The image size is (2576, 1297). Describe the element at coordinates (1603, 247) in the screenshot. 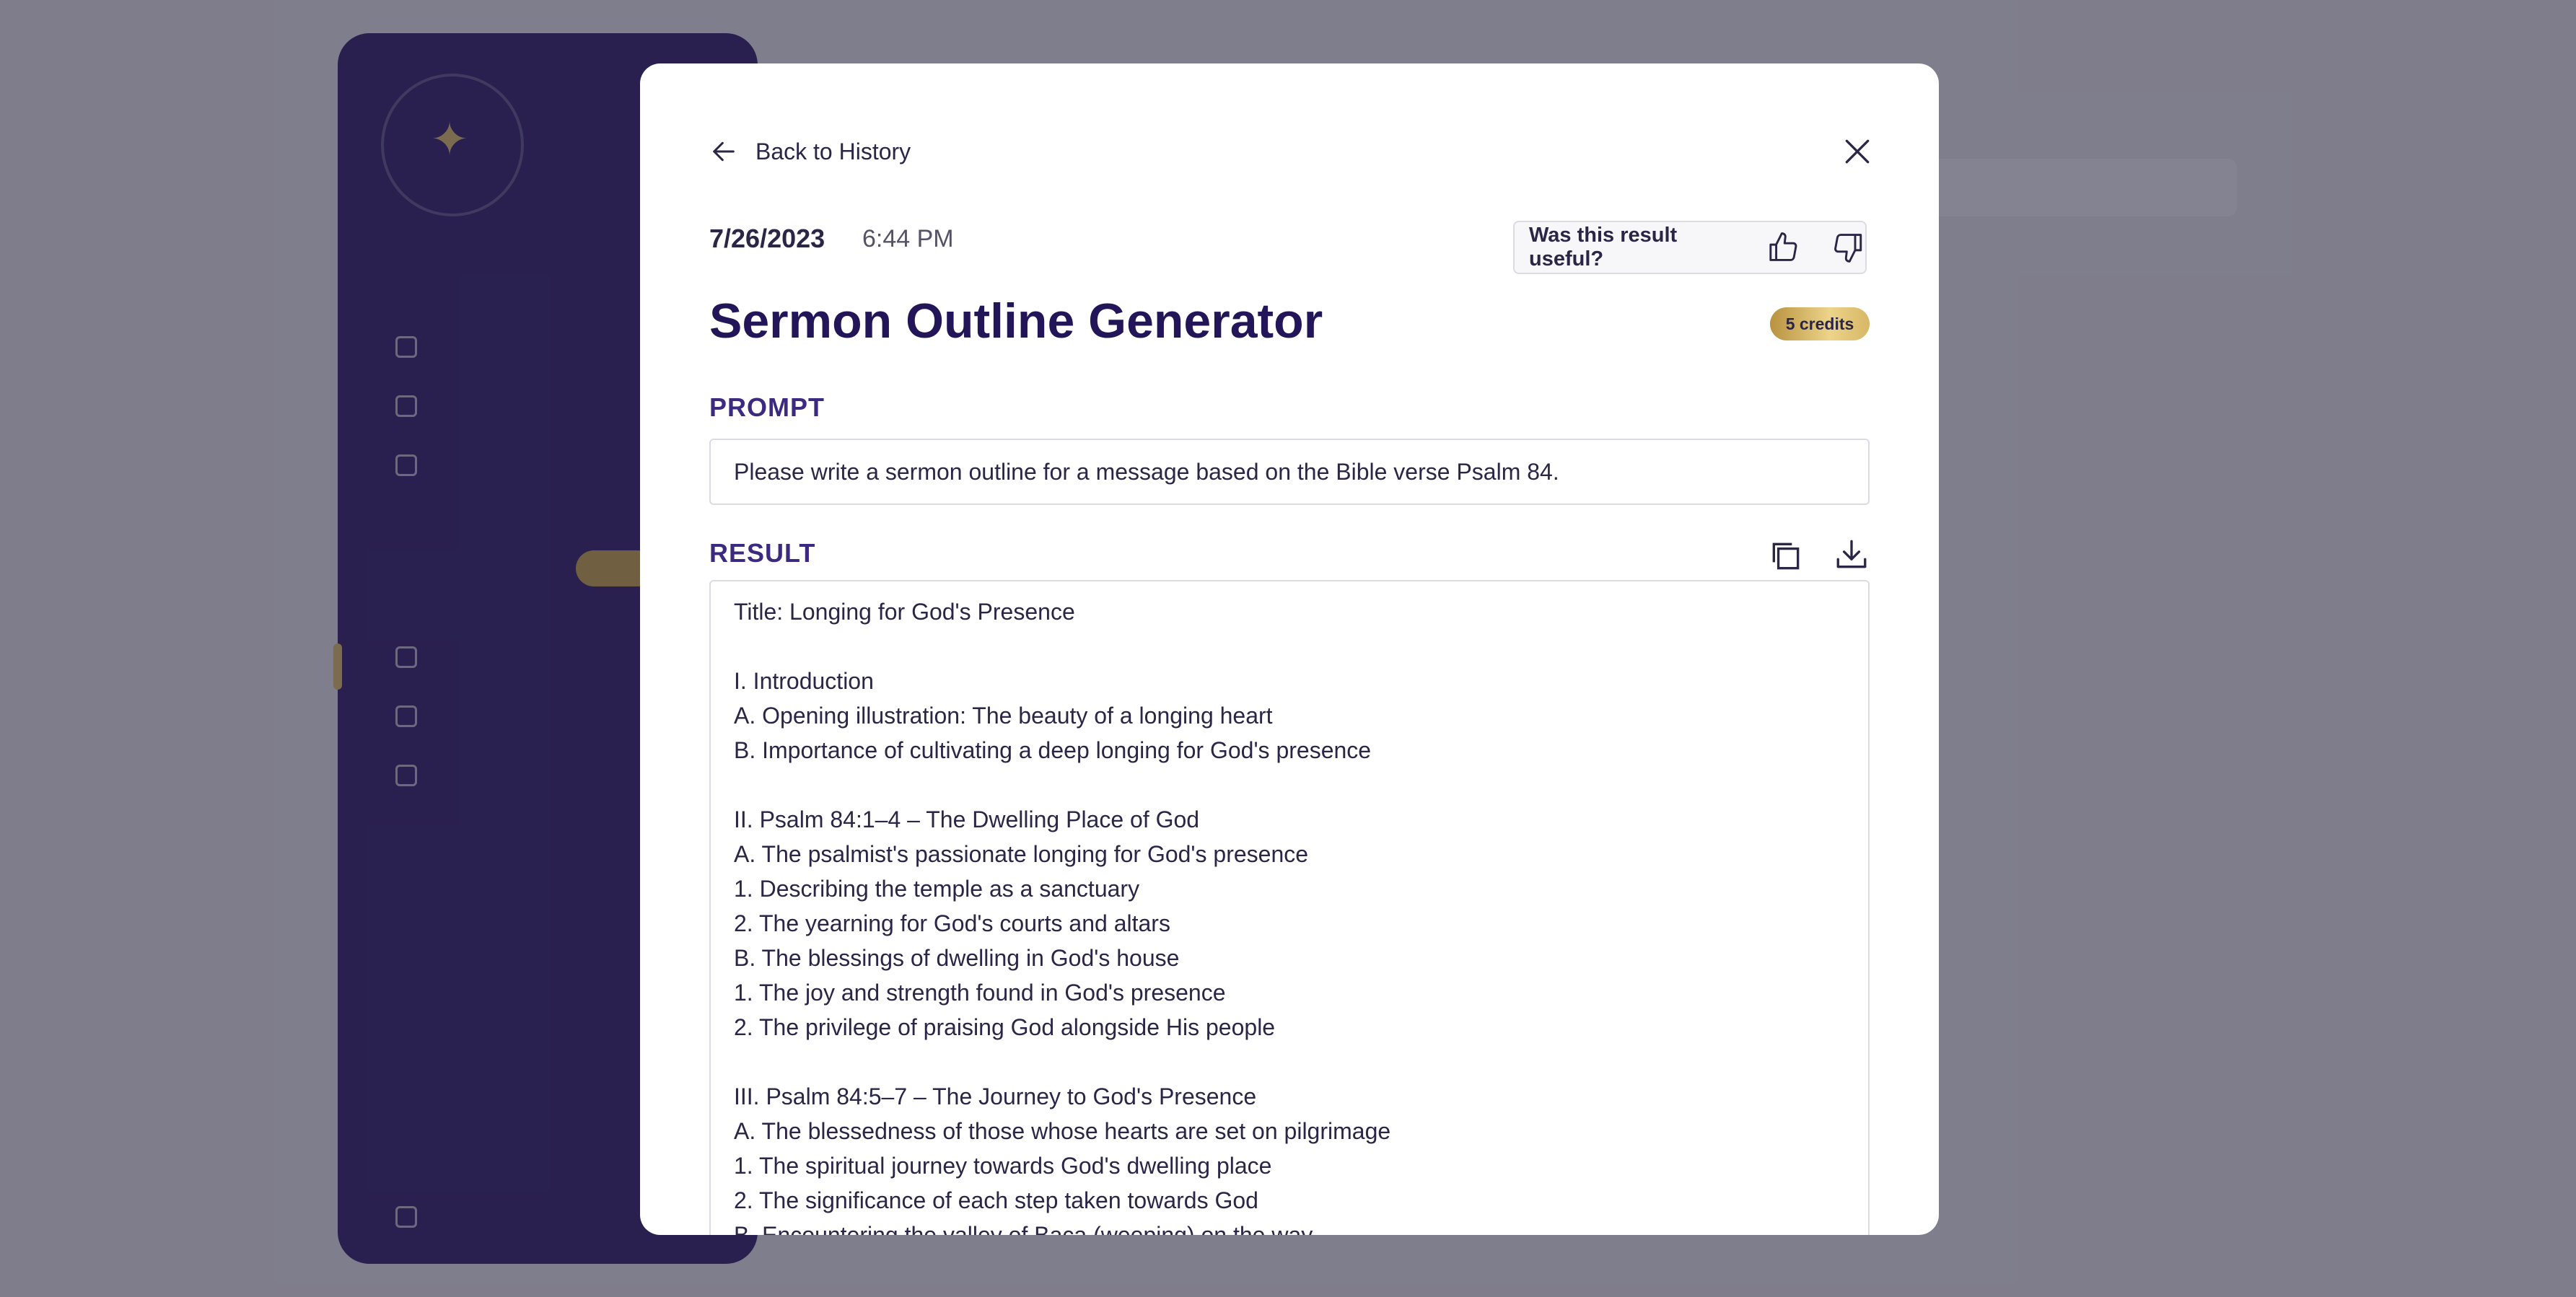

I see `feedback-question: Was this result useful?` at that location.